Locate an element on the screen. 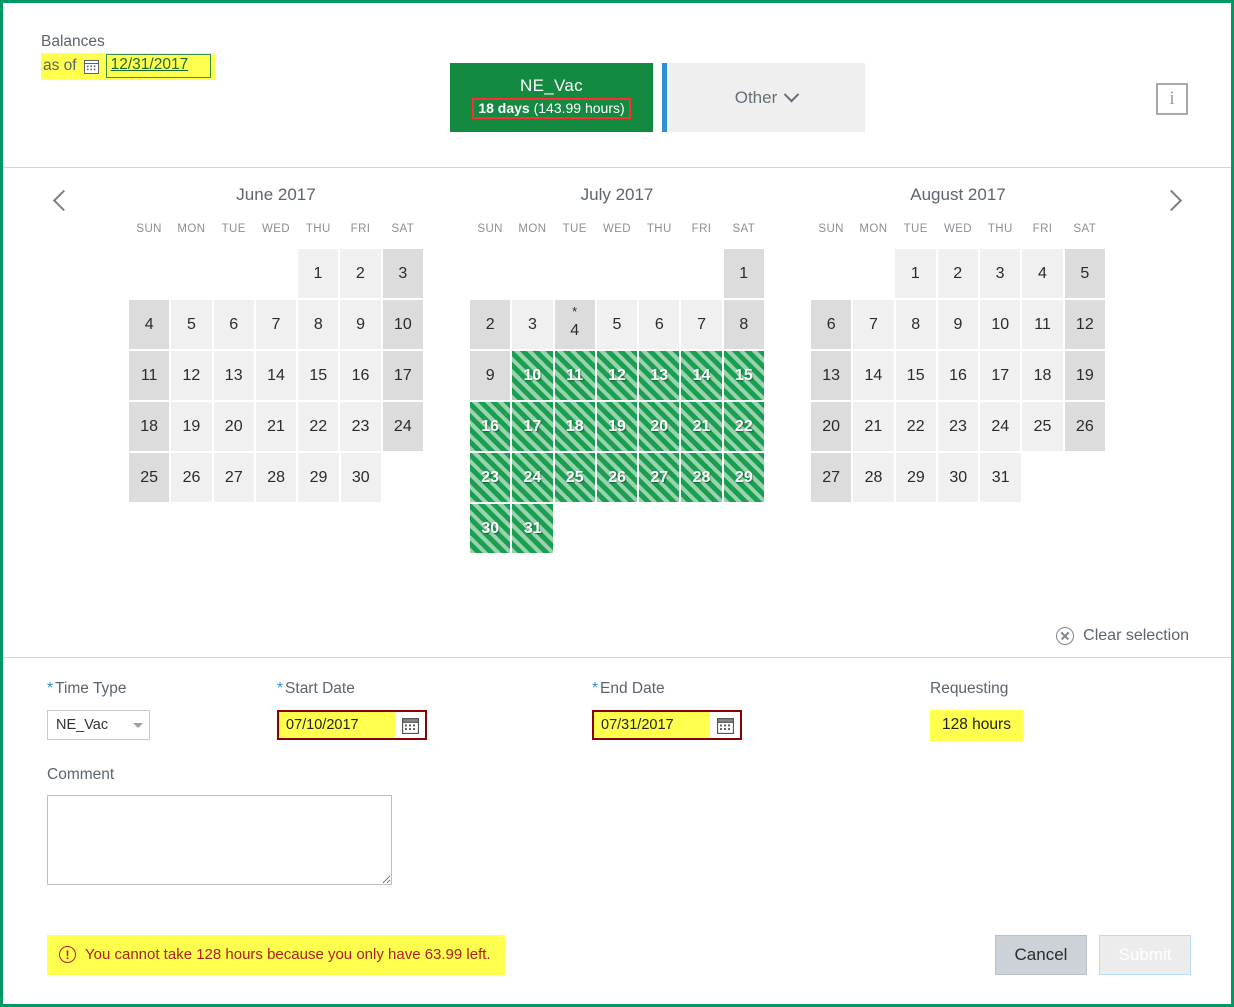 Image resolution: width=1234 pixels, height=1007 pixels. tab-ne-vac: NE_Vac 18 days (143.99 hours) is located at coordinates (551, 97).